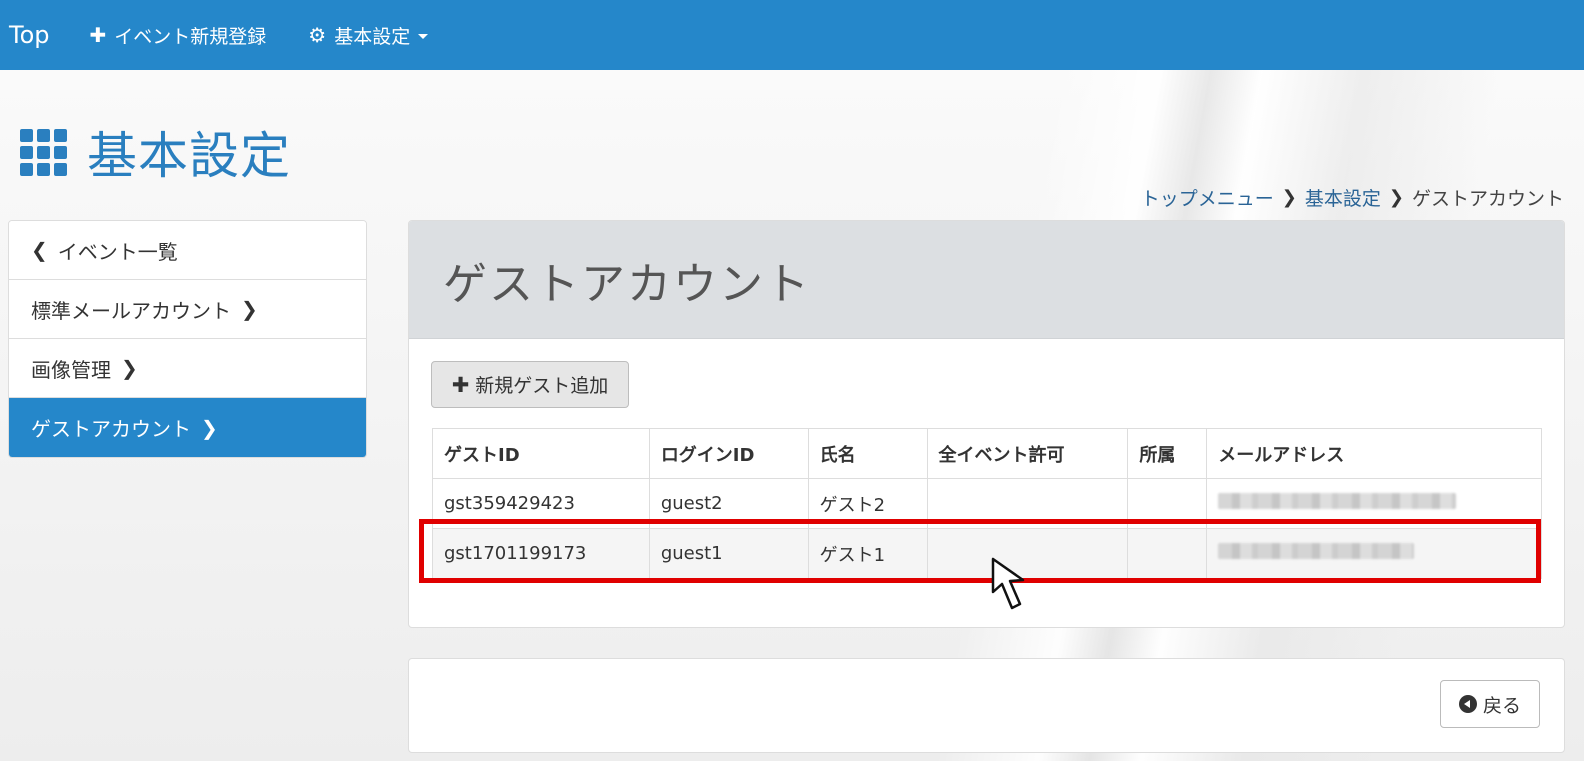 Image resolution: width=1584 pixels, height=761 pixels. What do you see at coordinates (1207, 197) in the screenshot?
I see `breadcrumb-top-menu: トップメニュー` at bounding box center [1207, 197].